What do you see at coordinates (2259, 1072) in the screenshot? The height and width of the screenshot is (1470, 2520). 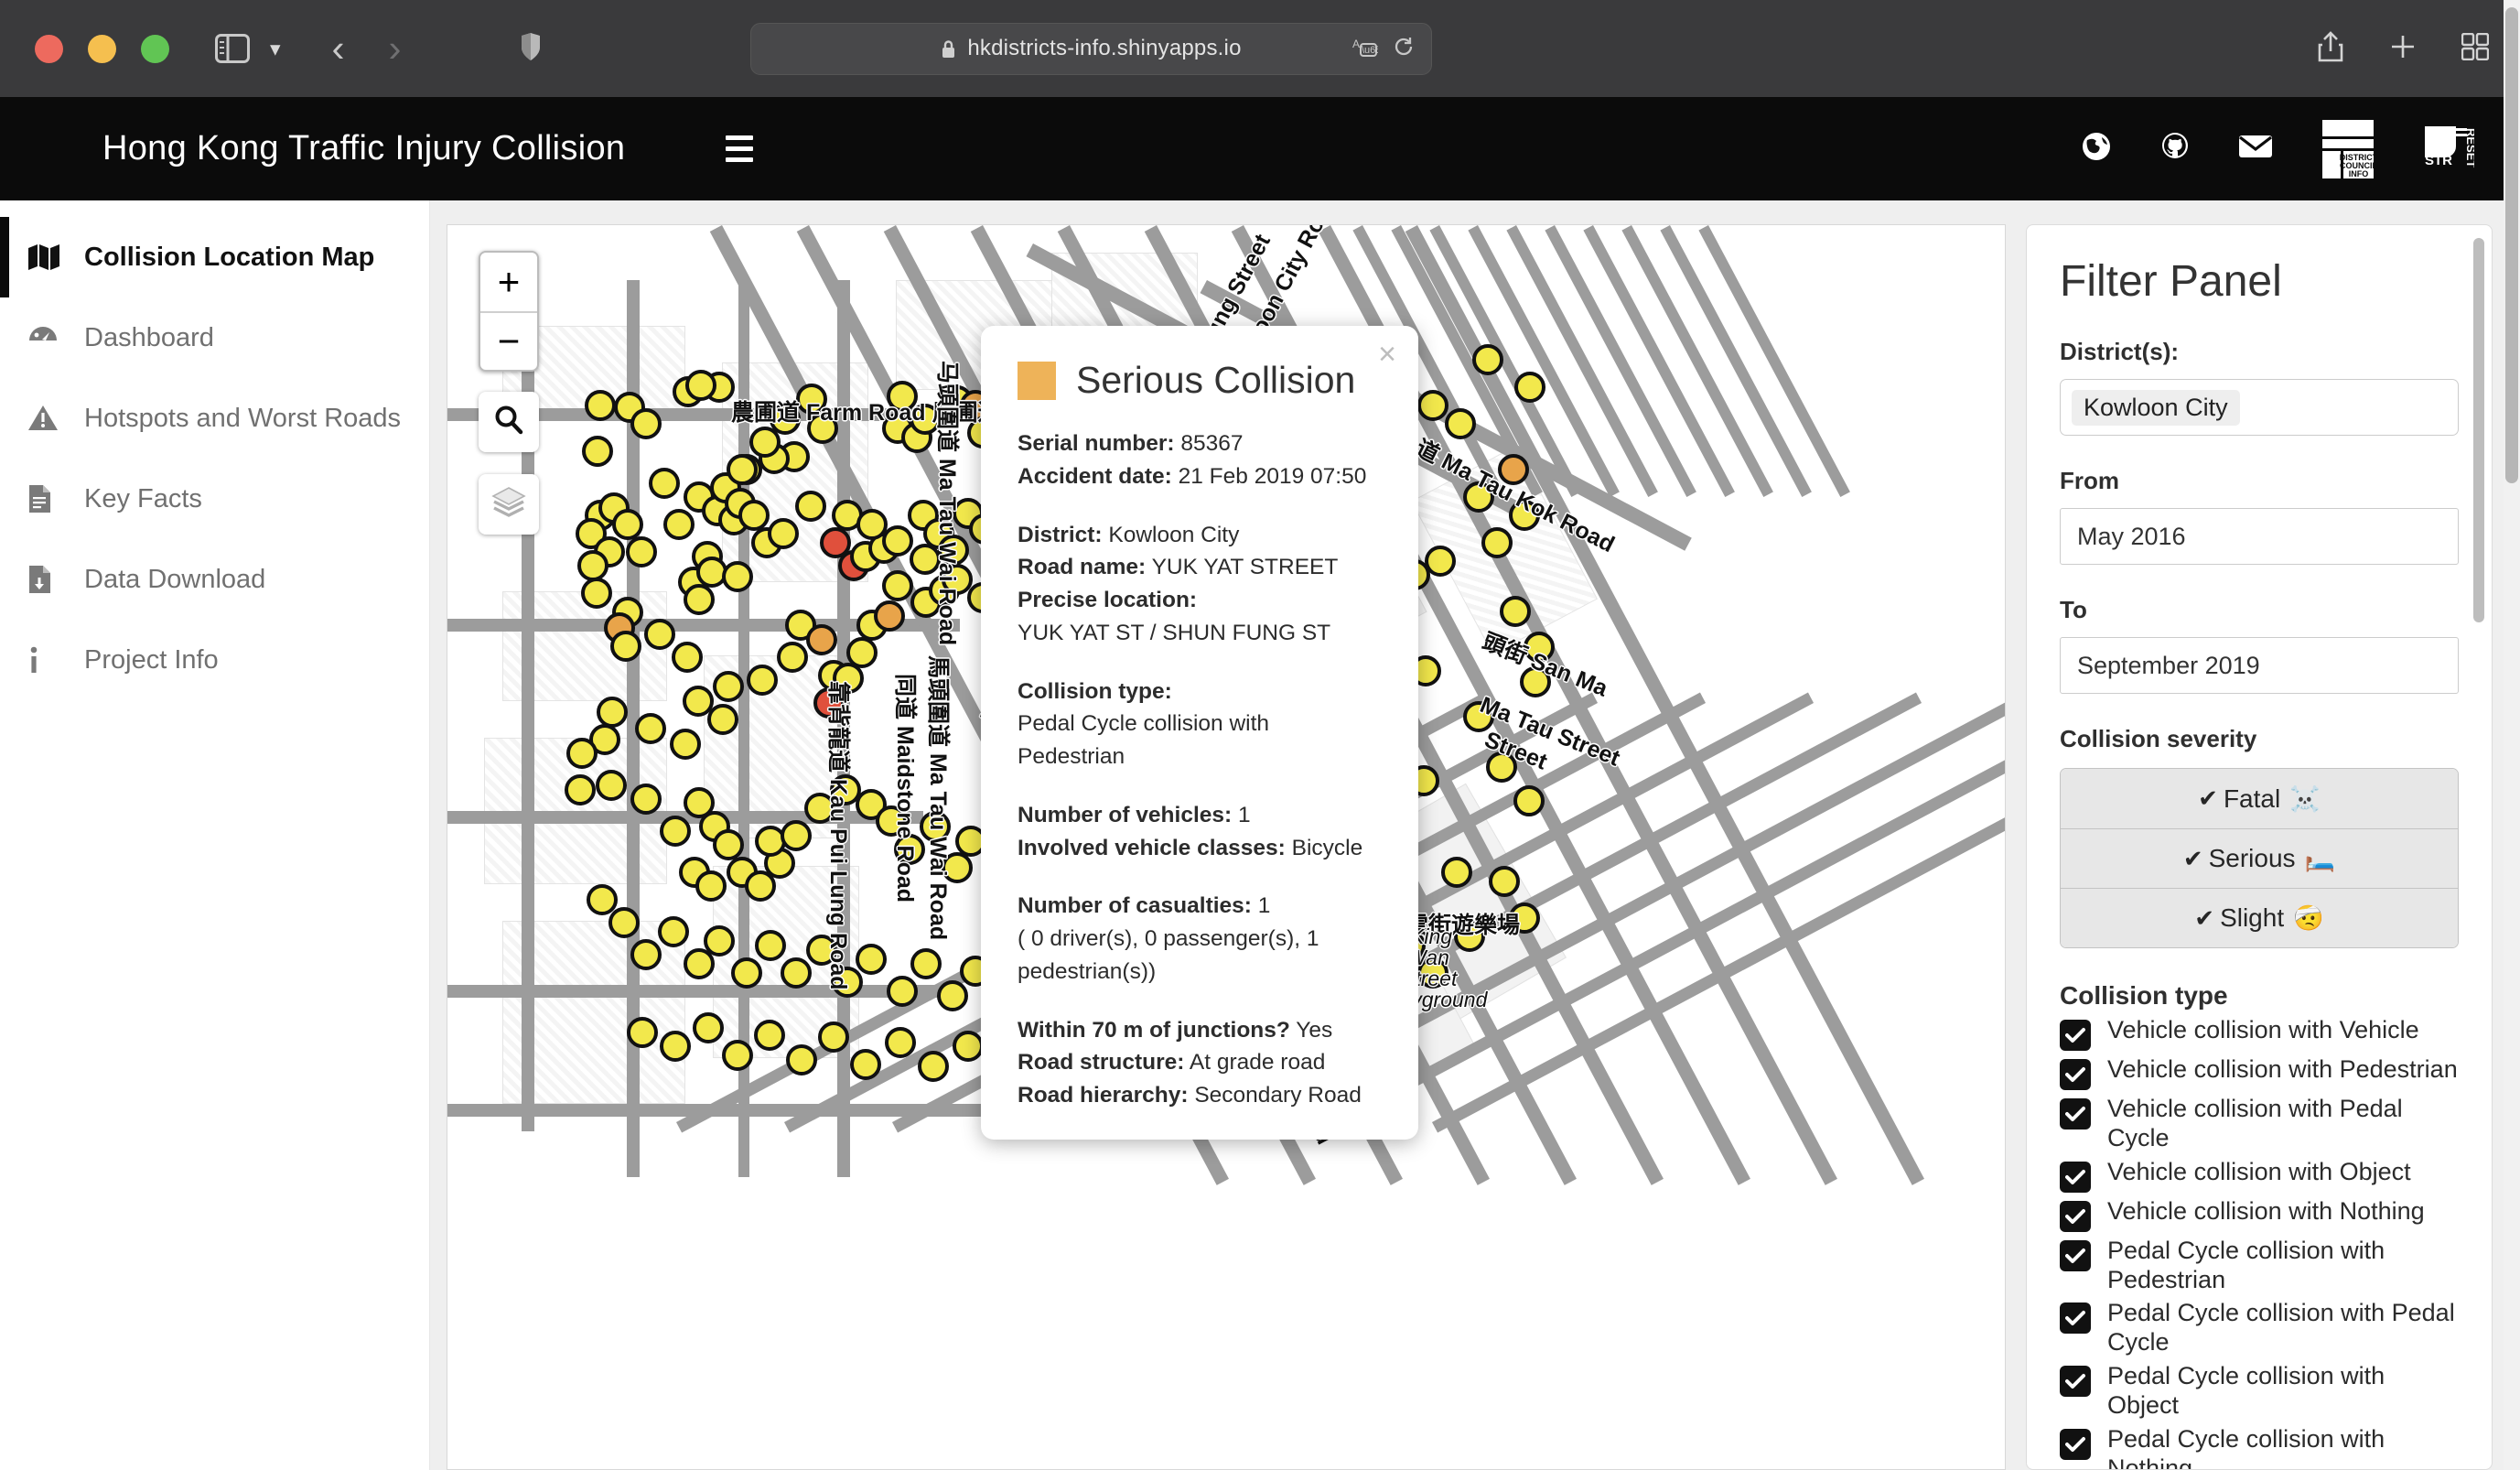 I see `collision-type-row: Vehicle collision with Pedestrian` at bounding box center [2259, 1072].